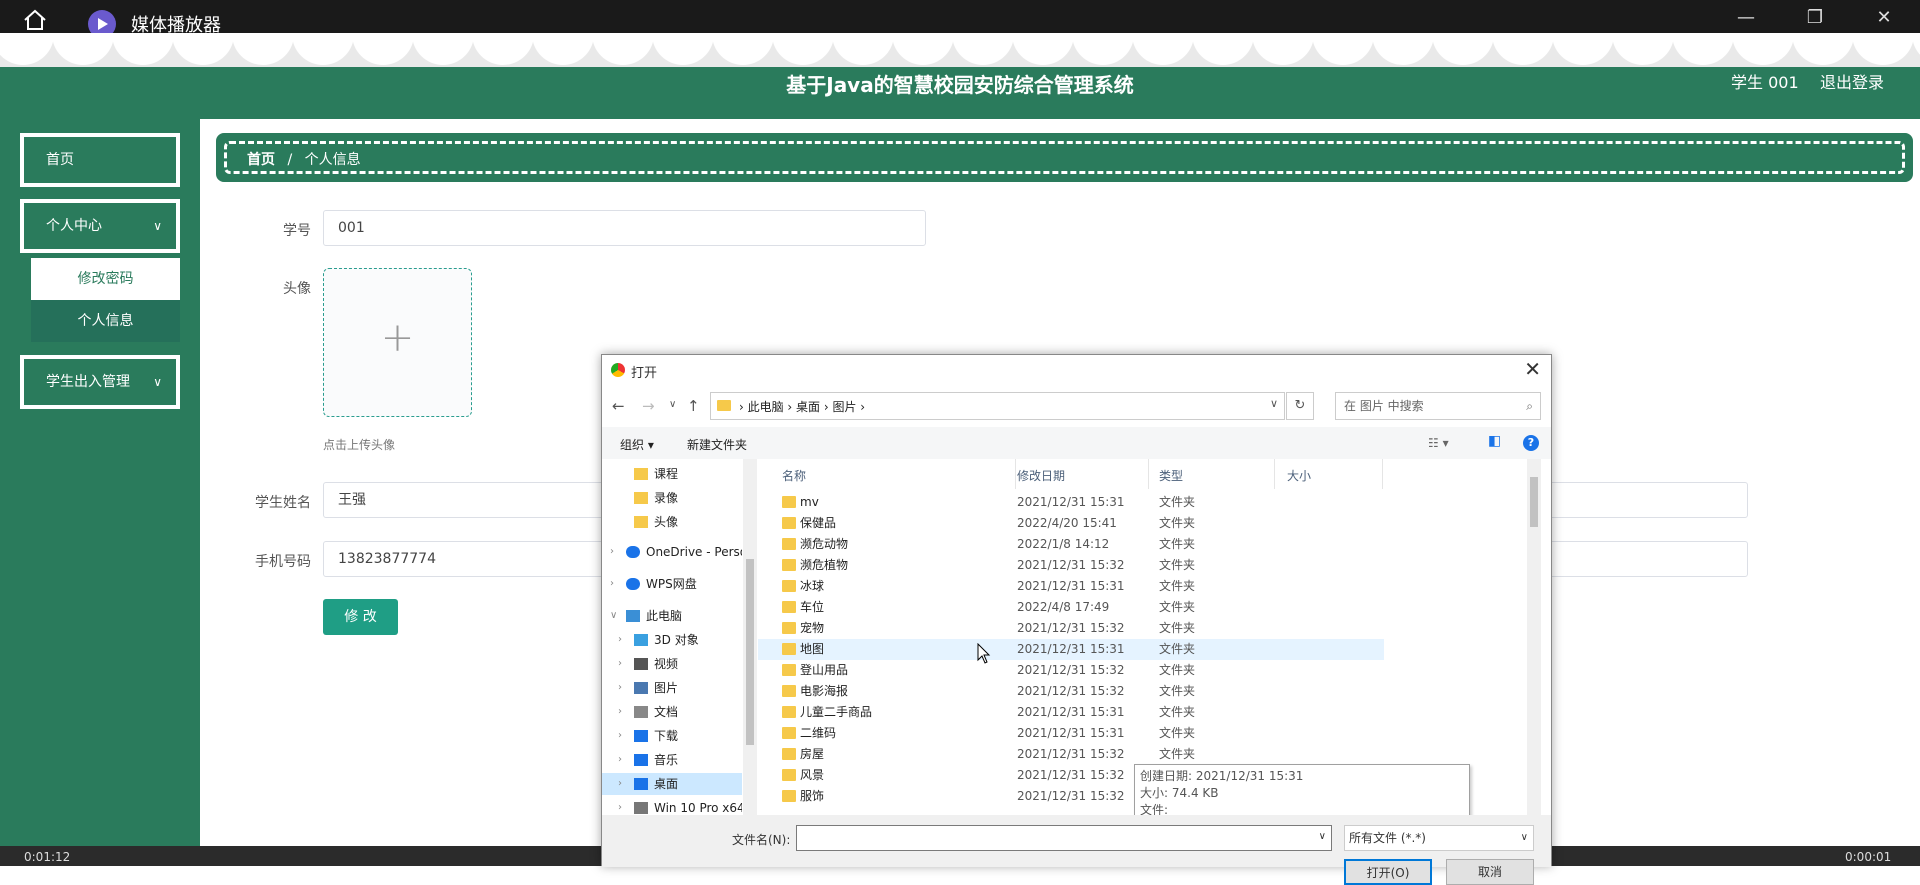 This screenshot has width=1920, height=885. I want to click on tree-item: 录像, so click(672, 498).